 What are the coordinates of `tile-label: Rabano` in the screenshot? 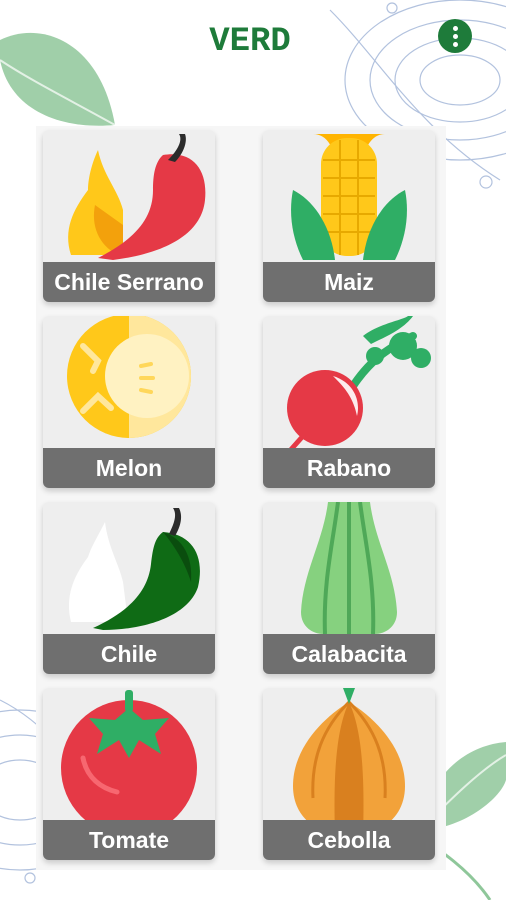 It's located at (349, 468).